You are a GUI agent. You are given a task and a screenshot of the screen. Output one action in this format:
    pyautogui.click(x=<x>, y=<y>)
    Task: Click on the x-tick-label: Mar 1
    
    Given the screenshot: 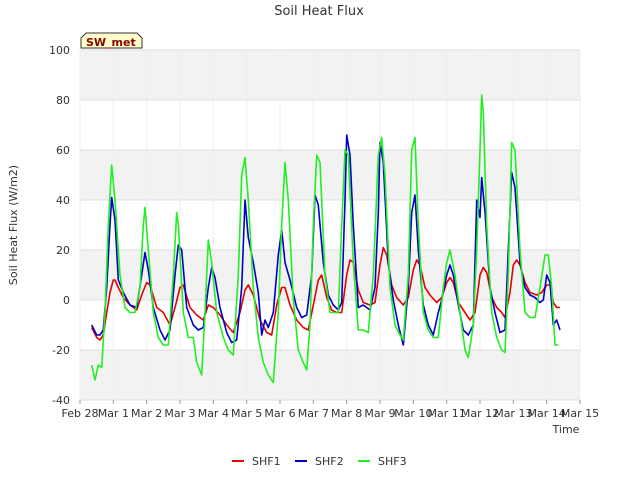 What is the action you would take?
    pyautogui.click(x=113, y=413)
    